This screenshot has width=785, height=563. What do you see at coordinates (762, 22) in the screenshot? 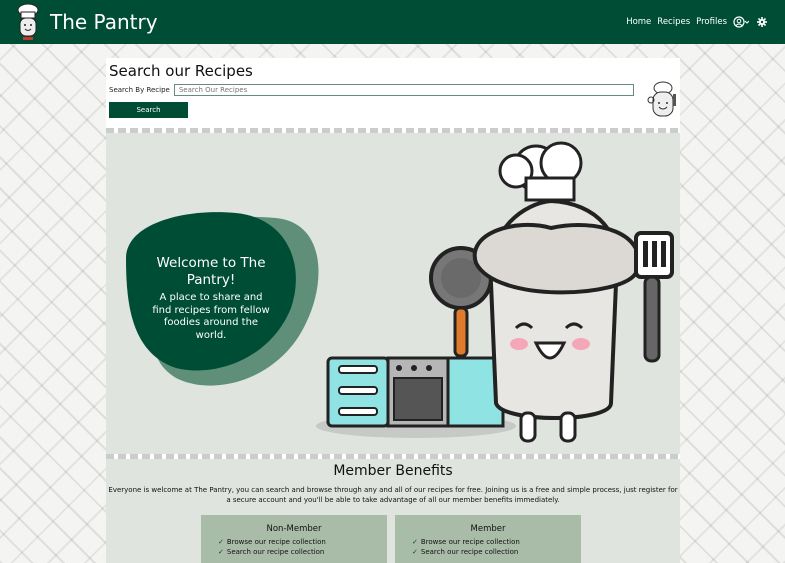
I see `gear-icon` at bounding box center [762, 22].